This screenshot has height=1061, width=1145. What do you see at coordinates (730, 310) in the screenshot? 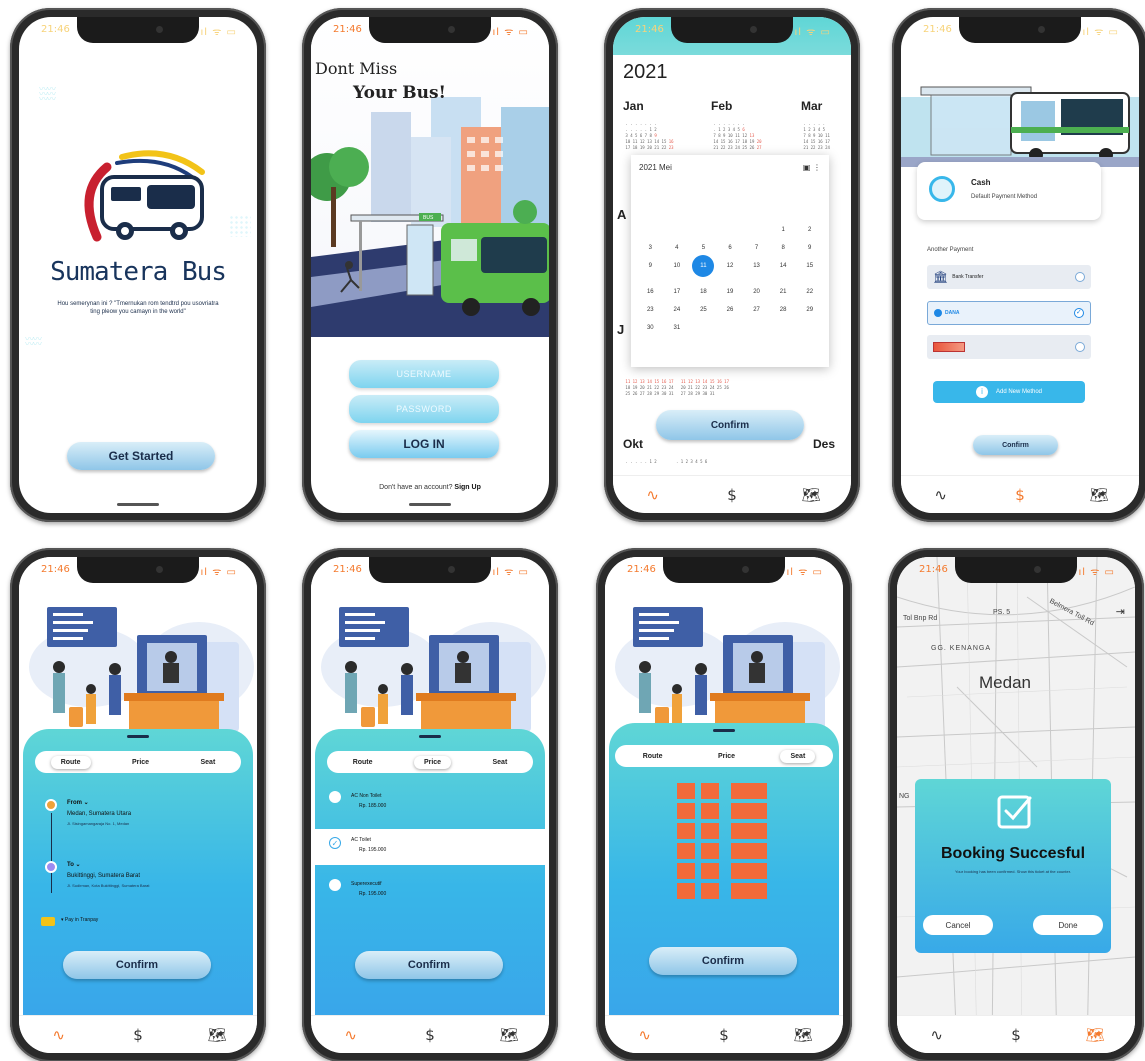
I see `date-cell: 26` at bounding box center [730, 310].